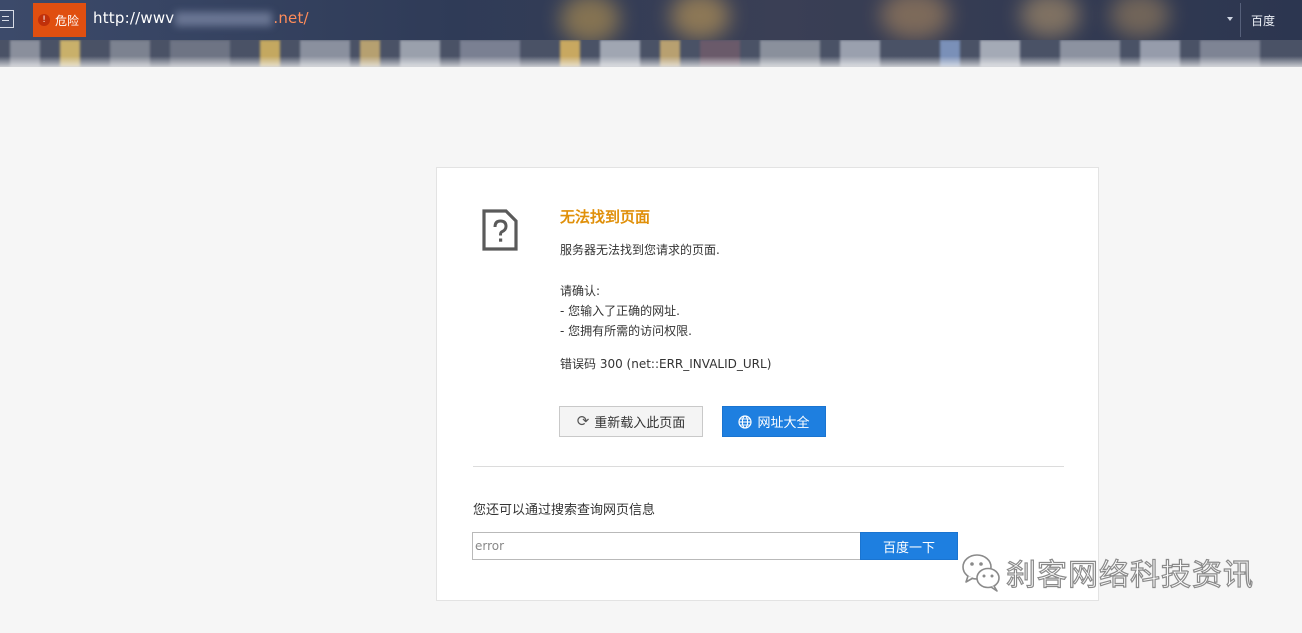  Describe the element at coordinates (605, 217) in the screenshot. I see `error-title: 无法找到页面` at that location.